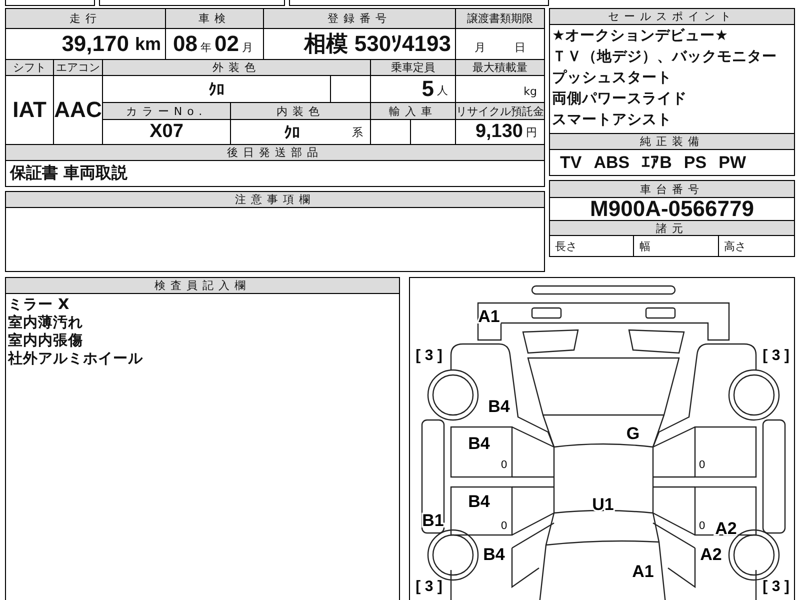 The height and width of the screenshot is (600, 800). I want to click on mileage-unit: km, so click(147, 44).